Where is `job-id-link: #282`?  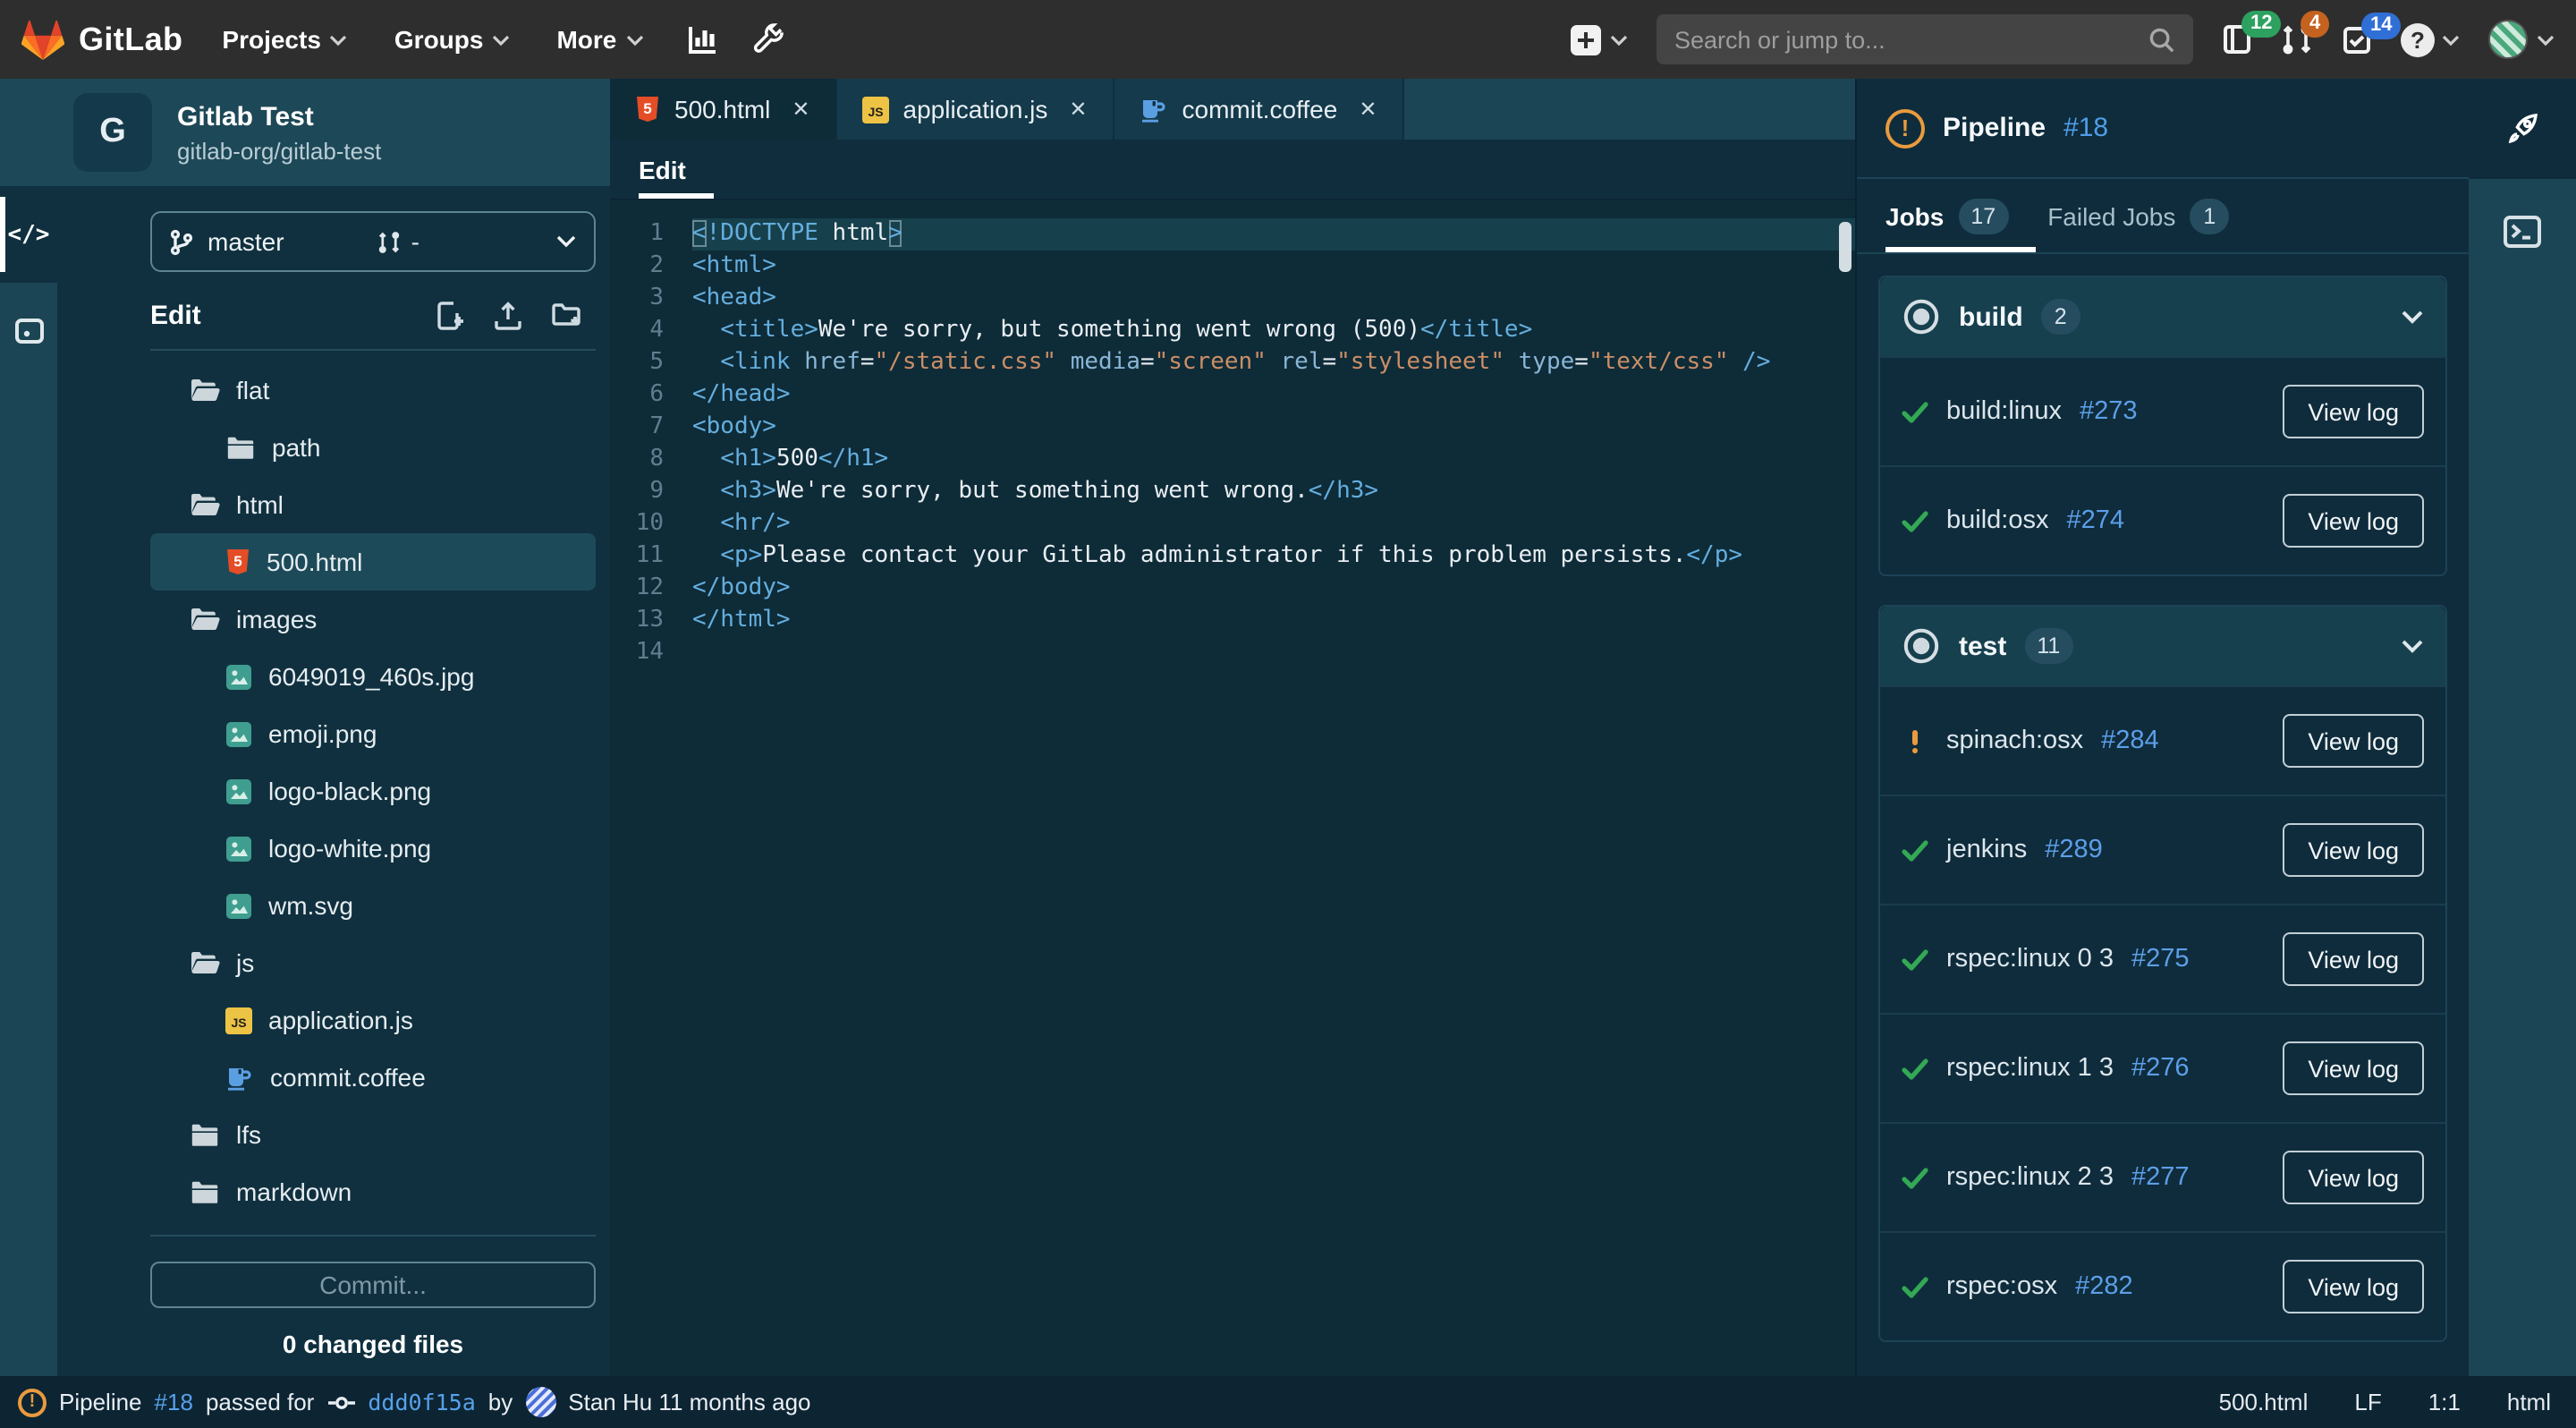 job-id-link: #282 is located at coordinates (2104, 1287).